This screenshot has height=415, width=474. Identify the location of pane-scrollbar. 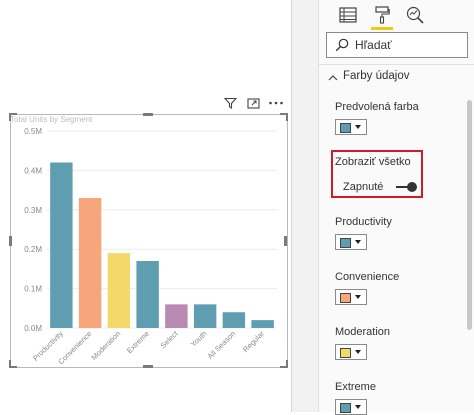
(469, 256).